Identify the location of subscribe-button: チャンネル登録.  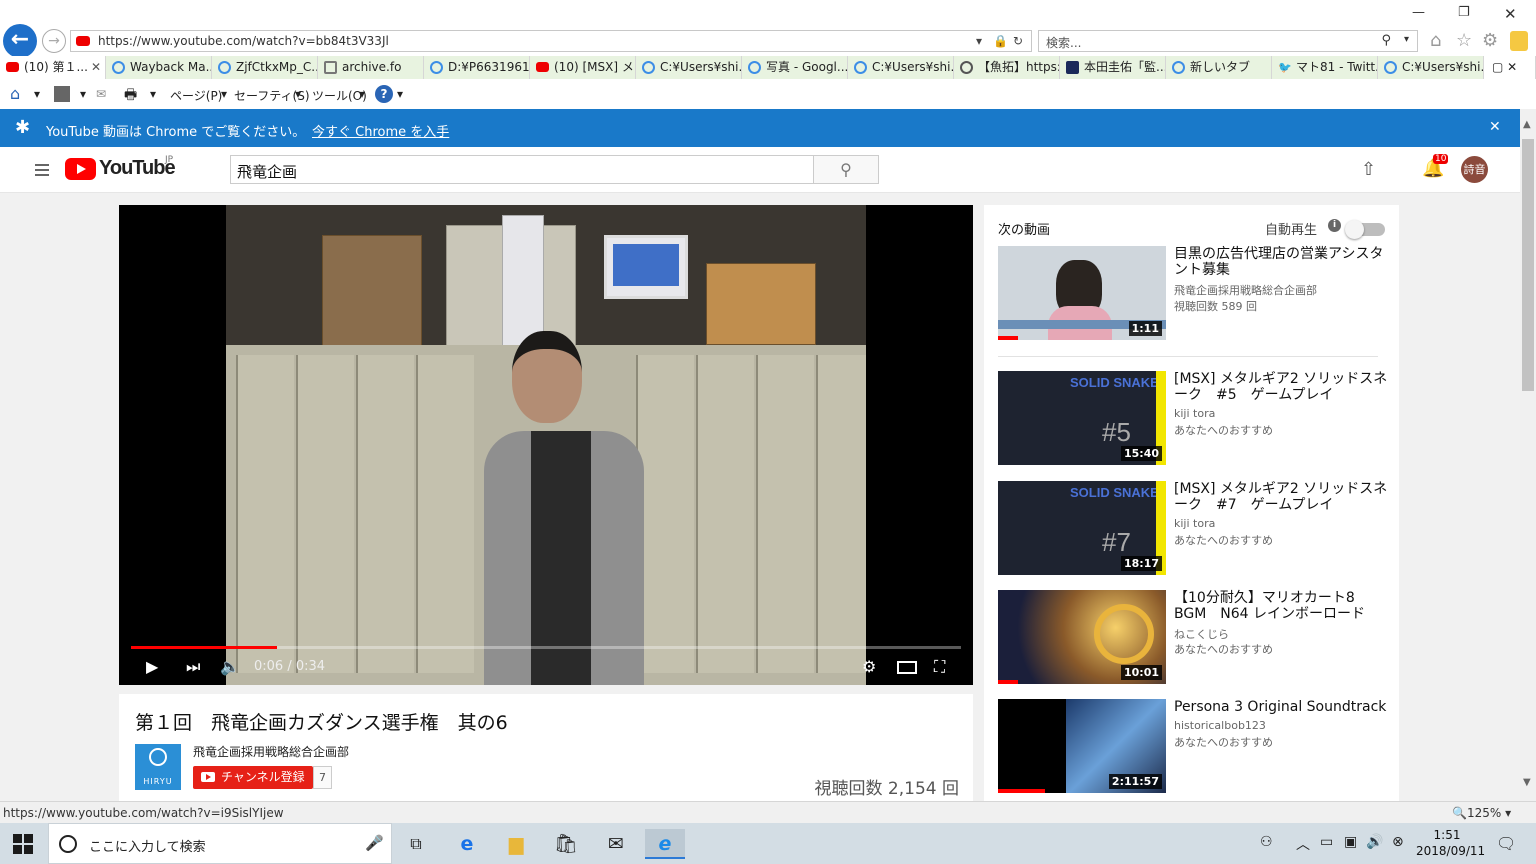
(253, 777).